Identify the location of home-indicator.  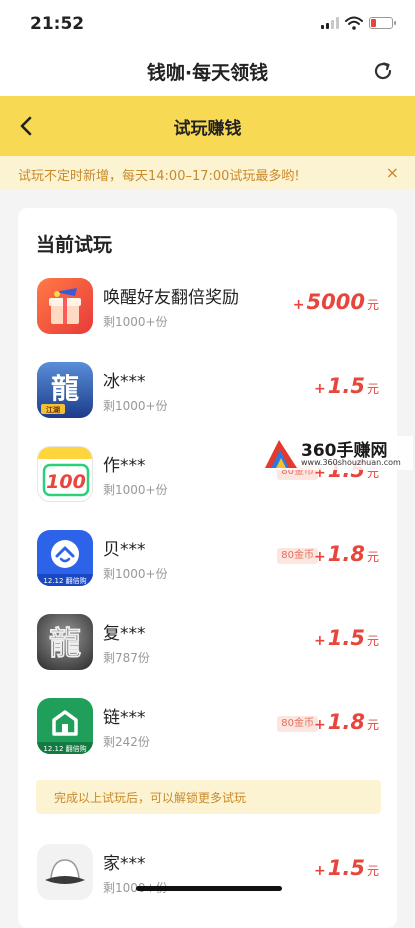
(209, 888).